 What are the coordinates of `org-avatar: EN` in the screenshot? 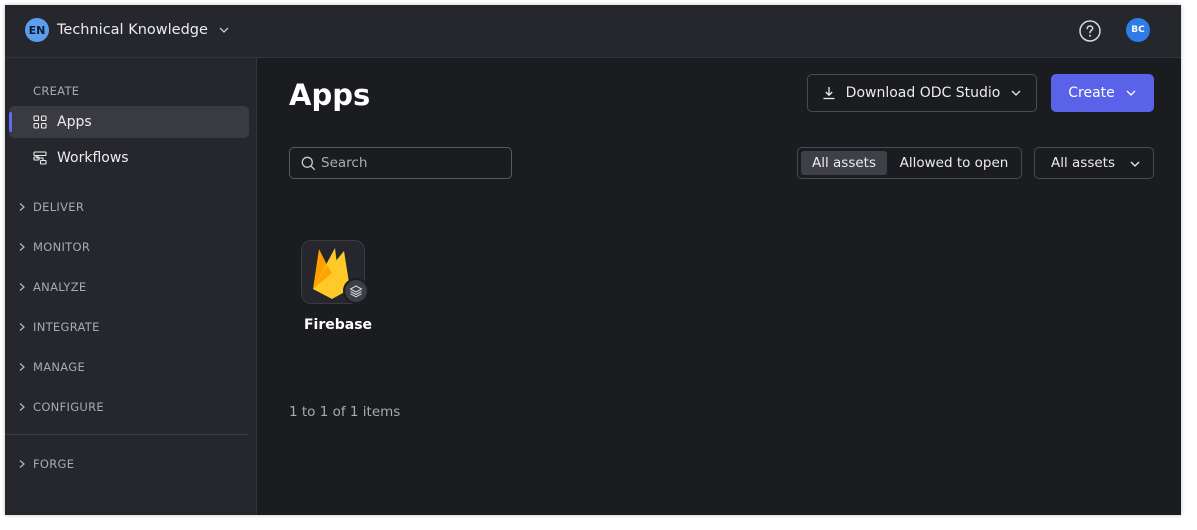 It's located at (37, 30).